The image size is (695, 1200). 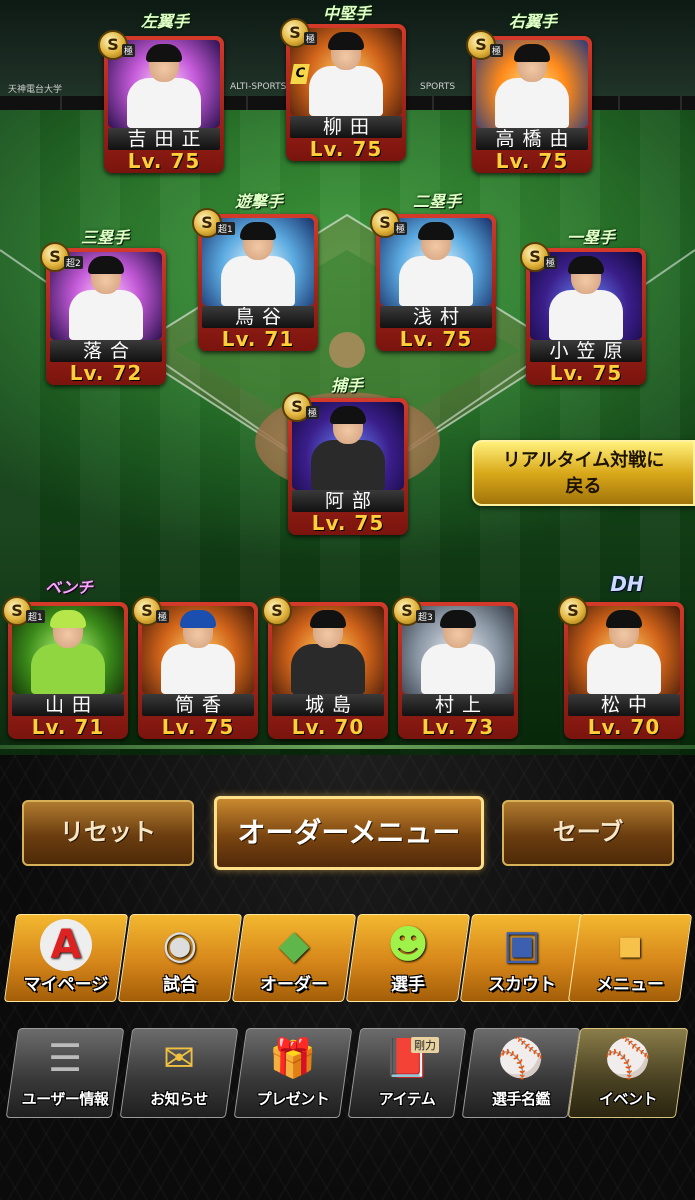 What do you see at coordinates (164, 21) in the screenshot?
I see `pos-label-lf: 左翼手` at bounding box center [164, 21].